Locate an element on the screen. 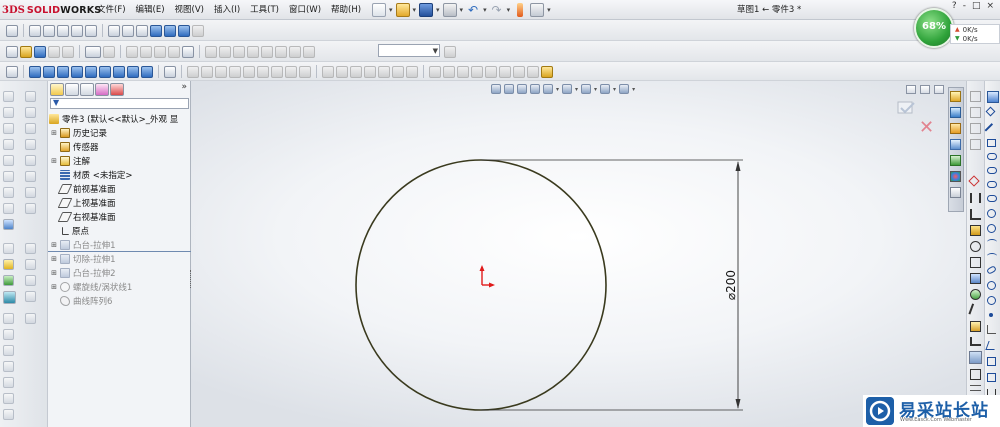 The width and height of the screenshot is (1000, 427). coradial-relation-icon is located at coordinates (975, 294).